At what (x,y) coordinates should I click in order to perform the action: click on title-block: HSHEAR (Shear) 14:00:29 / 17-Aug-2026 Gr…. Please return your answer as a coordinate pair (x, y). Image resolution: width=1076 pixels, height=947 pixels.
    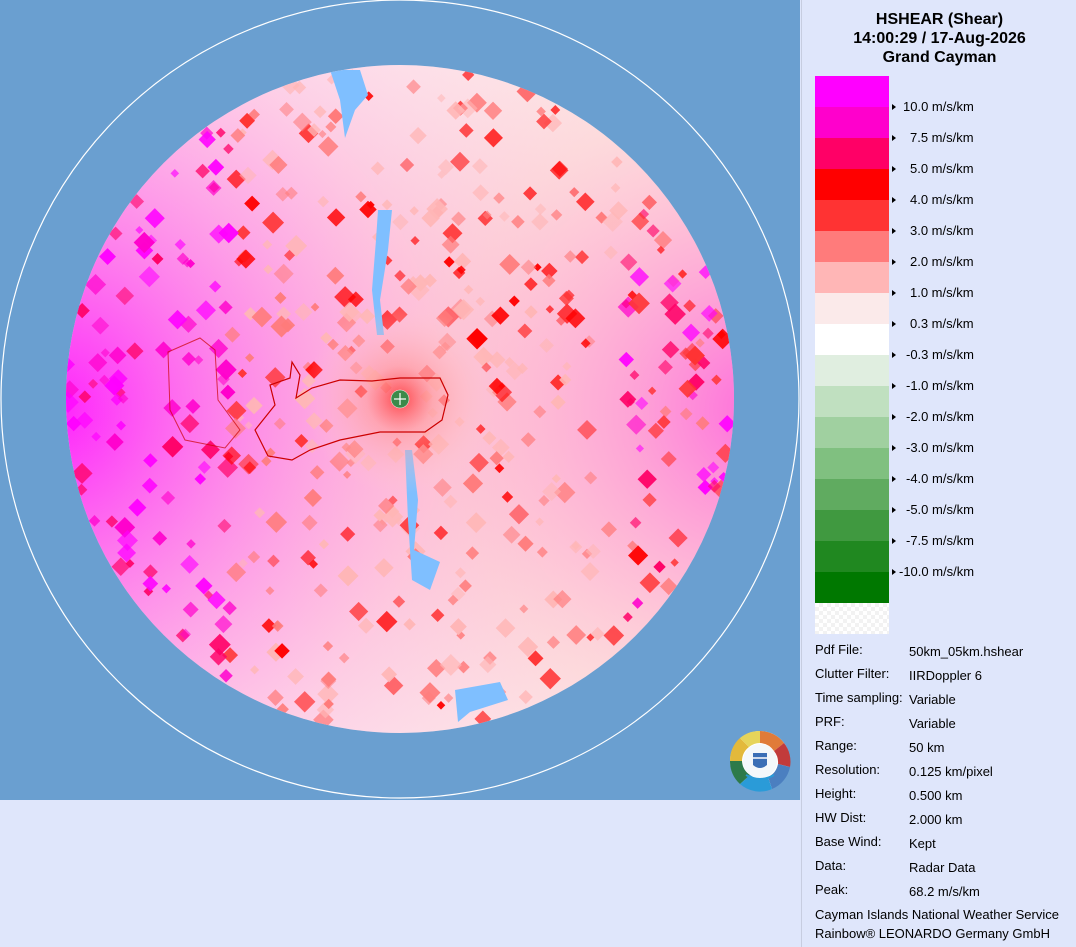
    Looking at the image, I should click on (939, 38).